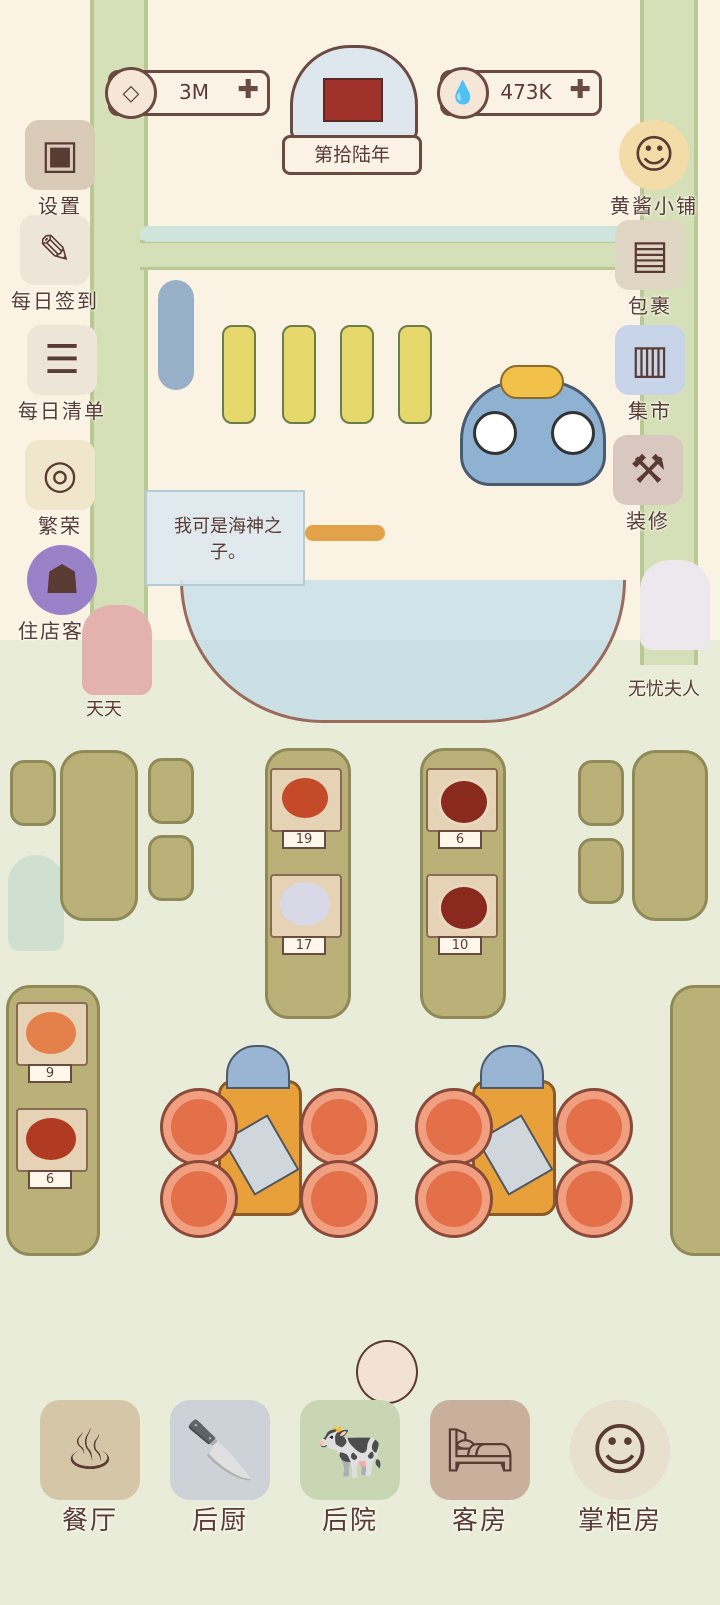 The width and height of the screenshot is (720, 1605). I want to click on nav-backyard: 🐄 后院, so click(350, 1468).